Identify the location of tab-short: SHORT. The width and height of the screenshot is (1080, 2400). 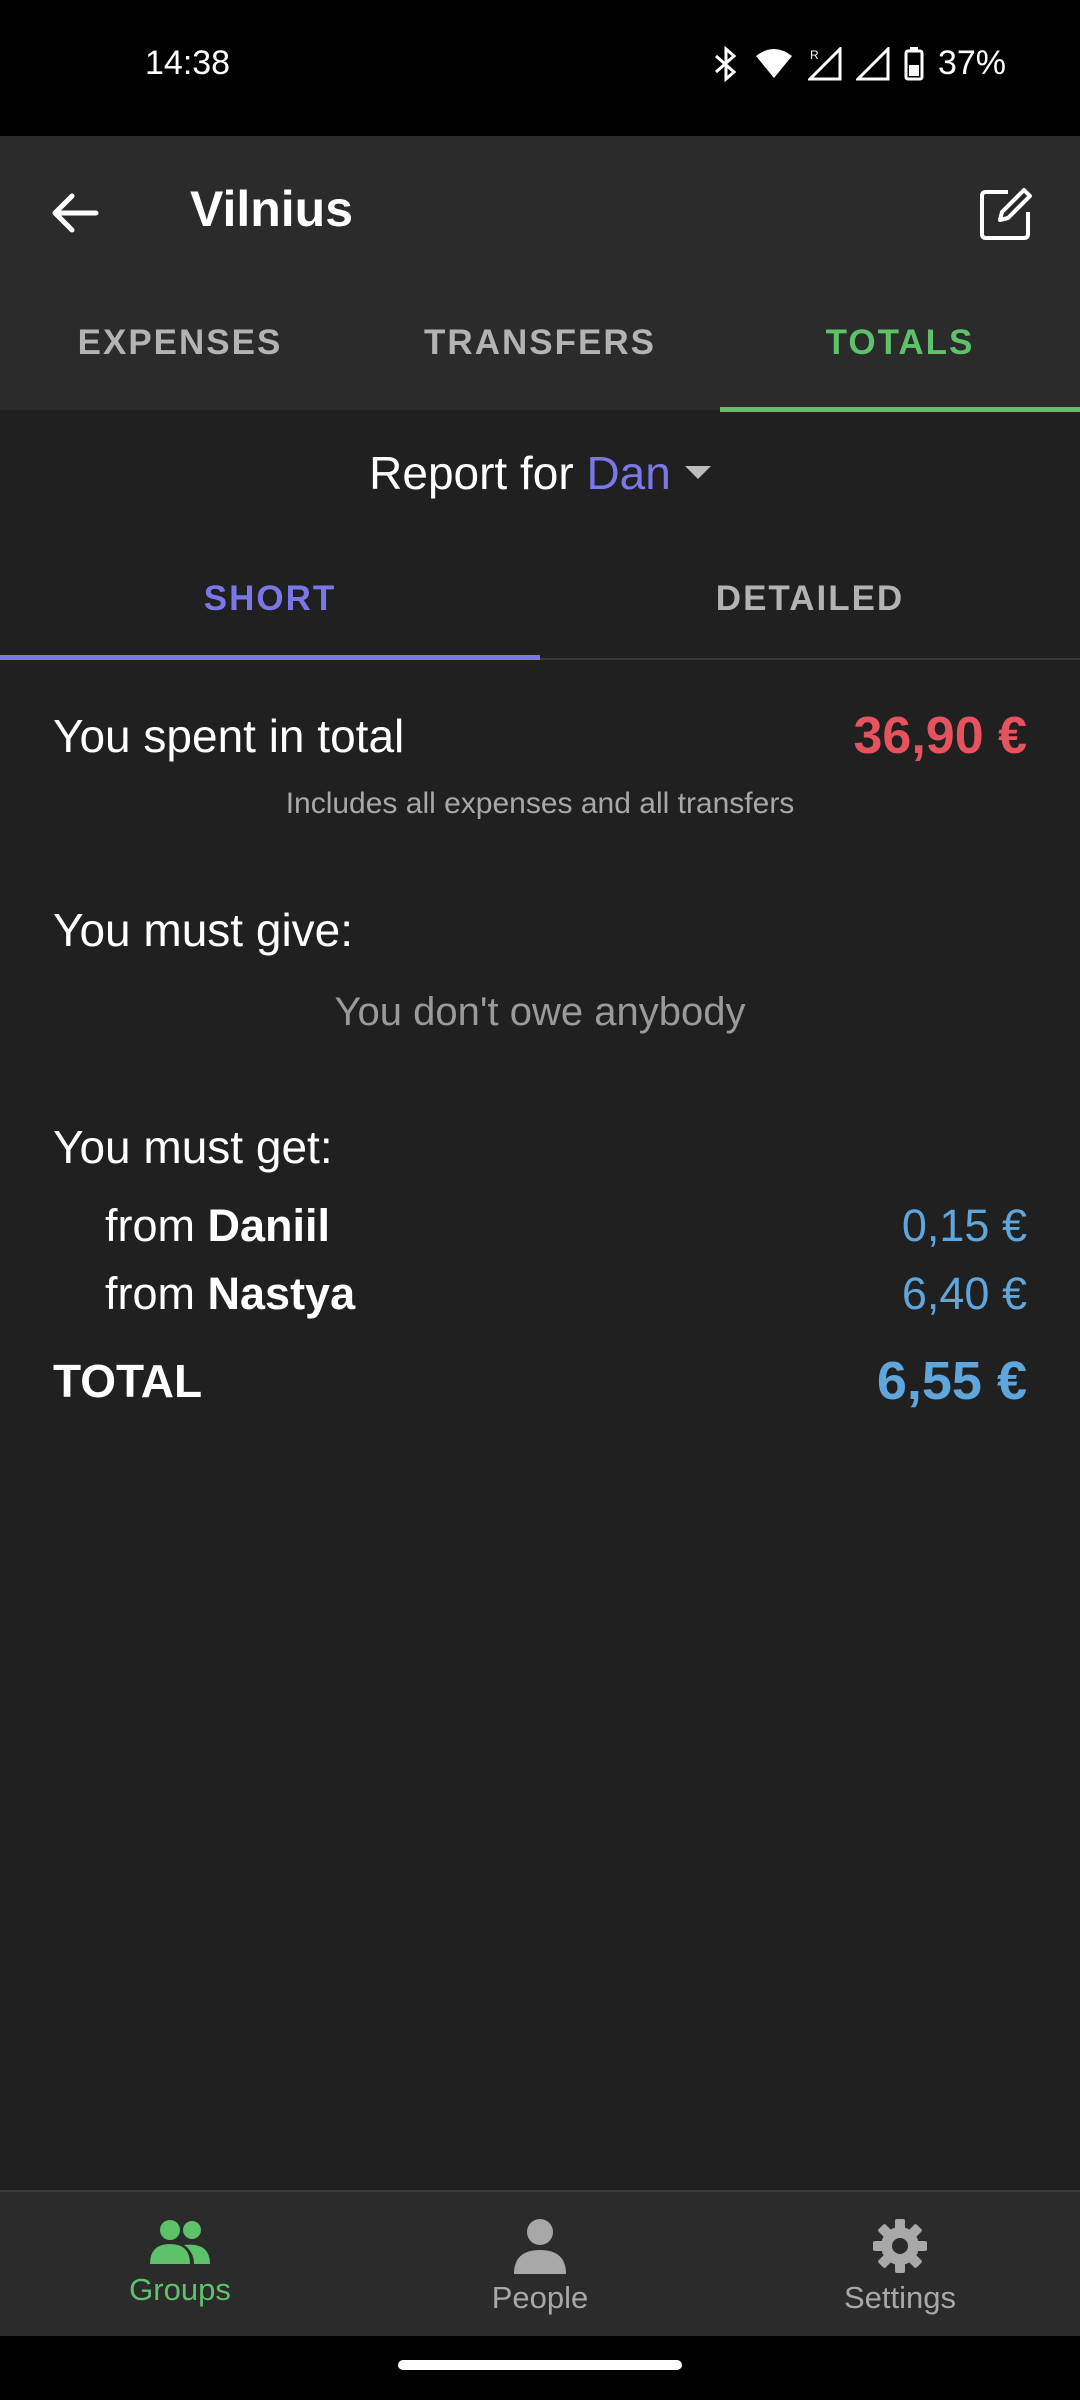
(270, 600).